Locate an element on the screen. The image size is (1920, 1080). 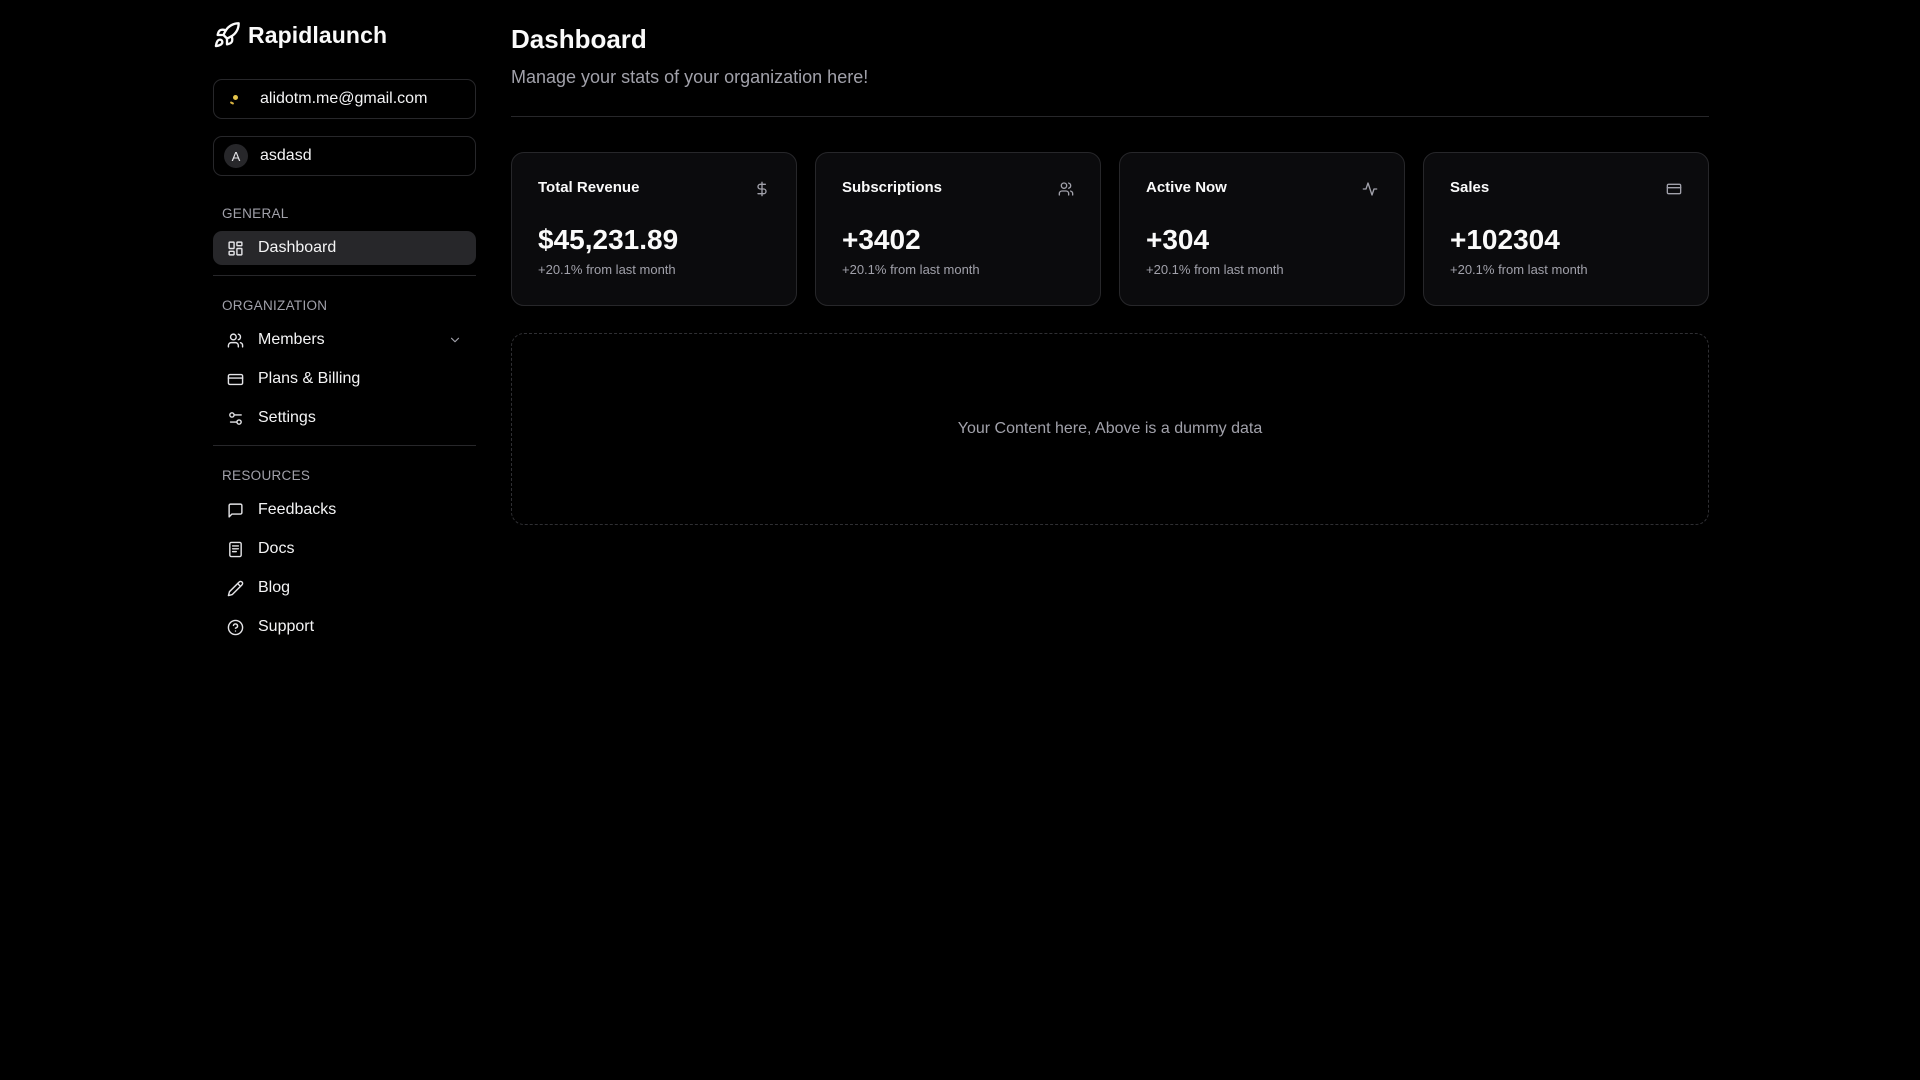
content-placeholder: Your Content here, Above is a dummy data is located at coordinates (1110, 429).